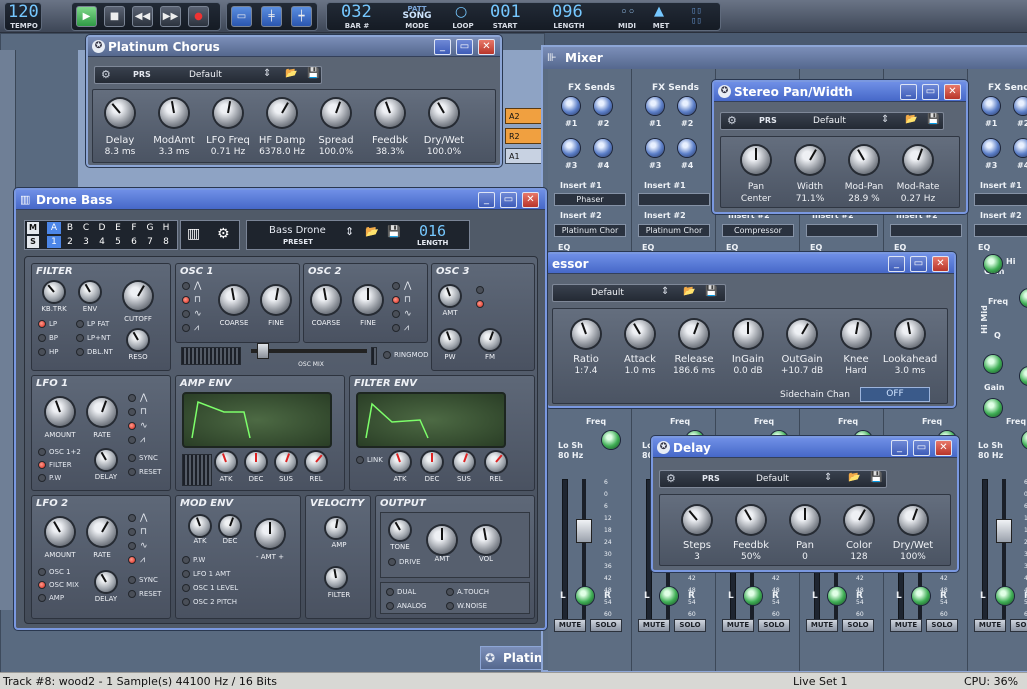  I want to click on drone-preset-panel: Bass Drone PRESET ⇕ 📂 💾 016 LENGTH, so click(358, 235).